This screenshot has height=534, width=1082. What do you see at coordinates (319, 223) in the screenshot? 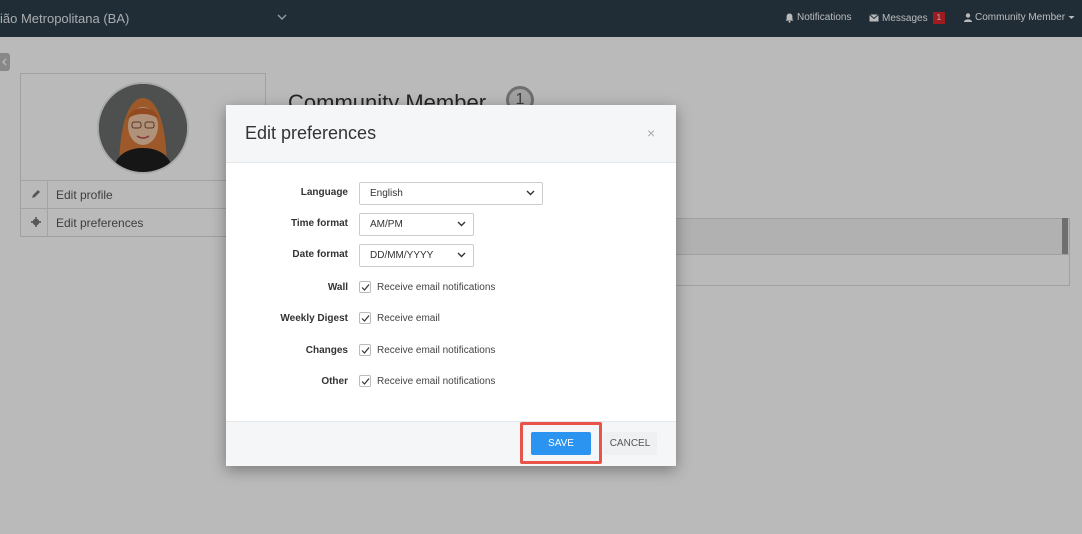
I see `time-format-label: Time format` at bounding box center [319, 223].